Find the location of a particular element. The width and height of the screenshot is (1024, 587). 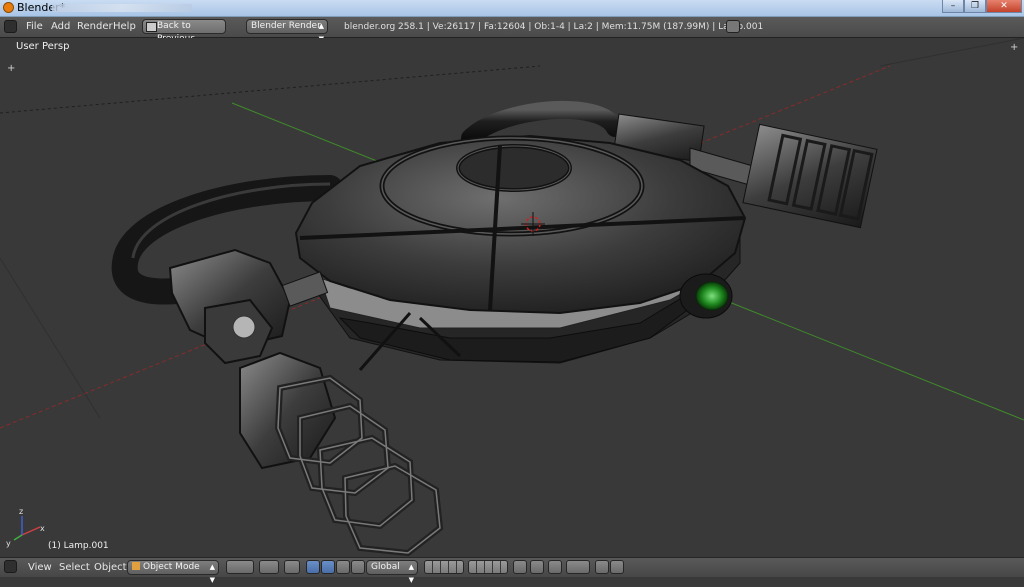

toolshelf-toggle-icon: + is located at coordinates (11, 69).